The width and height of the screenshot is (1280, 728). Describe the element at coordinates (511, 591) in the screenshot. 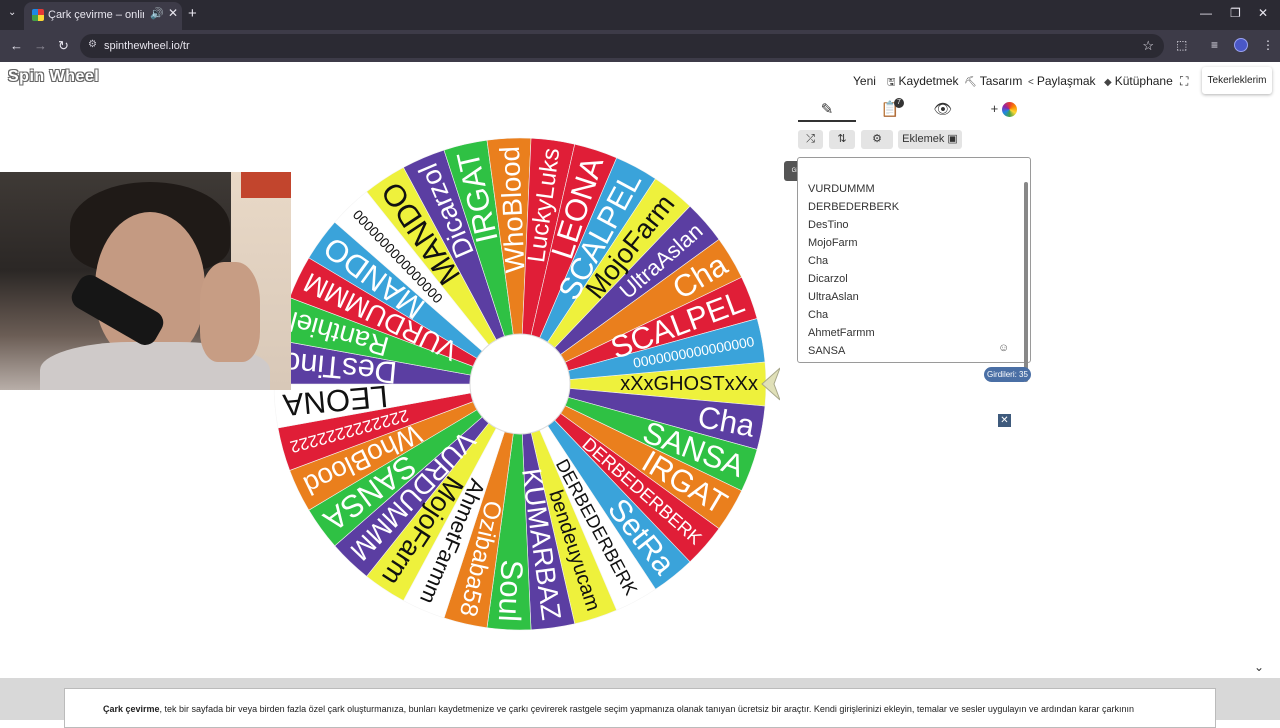

I see `wheel-segment-label: Soul` at that location.